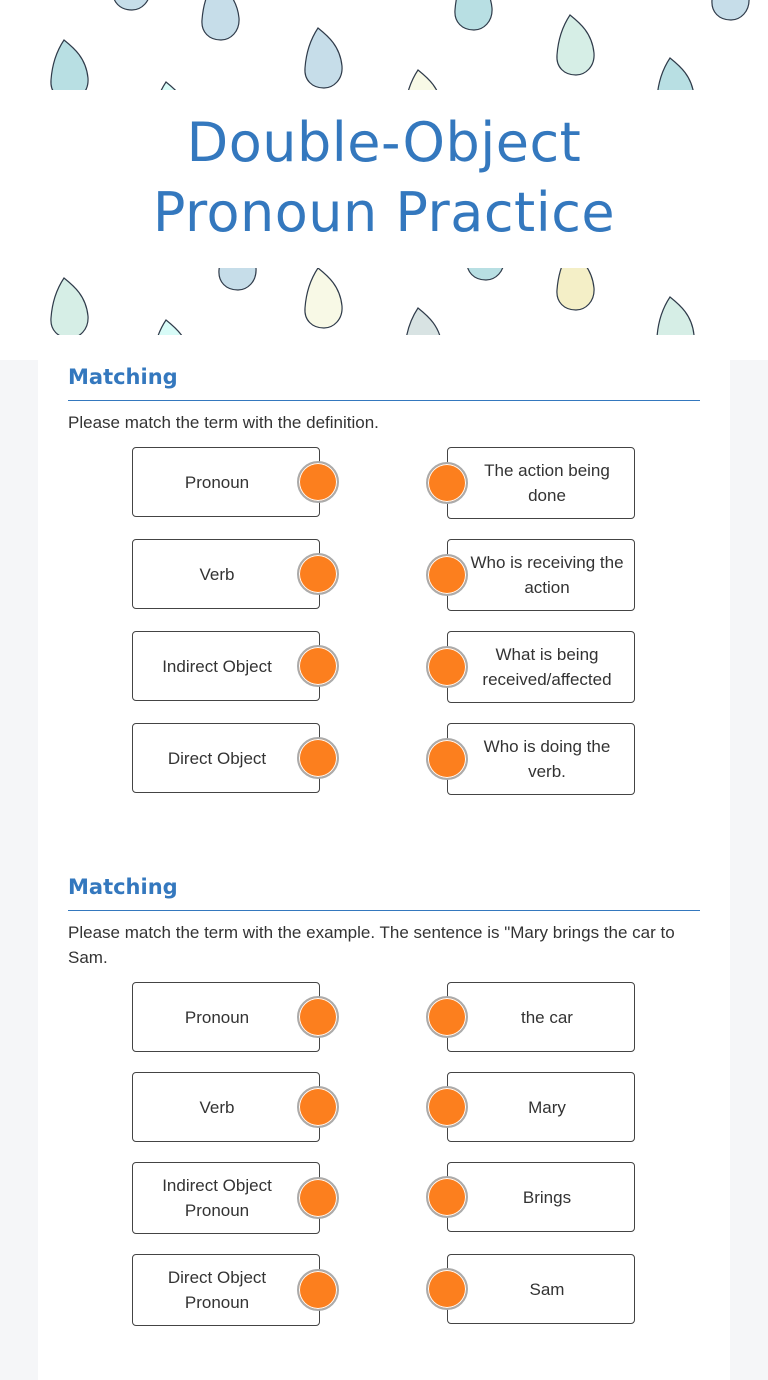  I want to click on match-example-box: the car, so click(541, 1017).